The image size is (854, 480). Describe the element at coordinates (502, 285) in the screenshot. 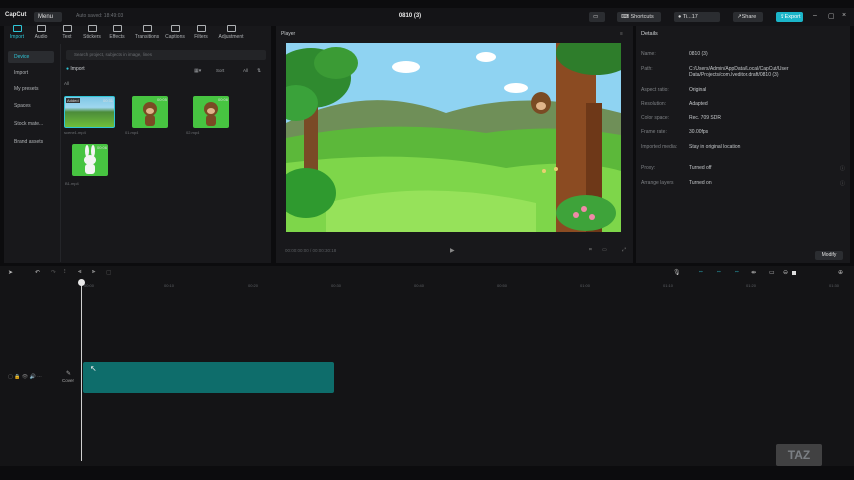

I see `ruler-tick: 00:50` at that location.